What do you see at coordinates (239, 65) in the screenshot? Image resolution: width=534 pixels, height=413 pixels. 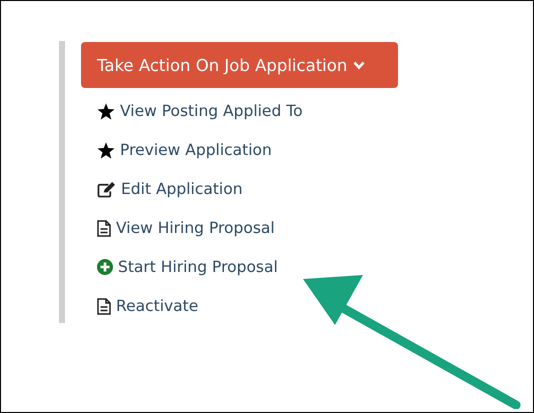 I see `take-action-button: Take Action On Job Application` at bounding box center [239, 65].